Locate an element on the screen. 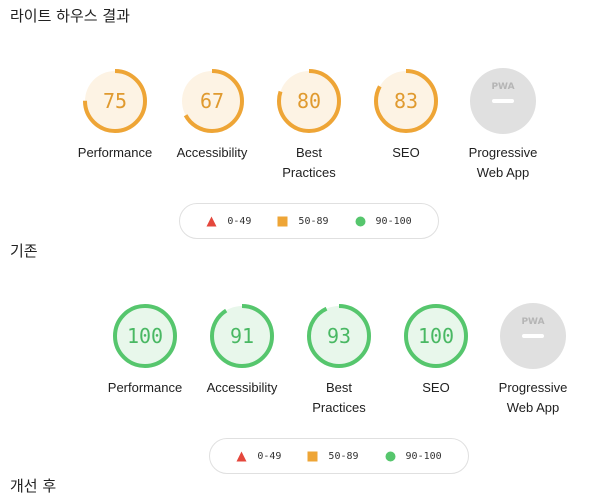  gauge-ring: 75 is located at coordinates (115, 101).